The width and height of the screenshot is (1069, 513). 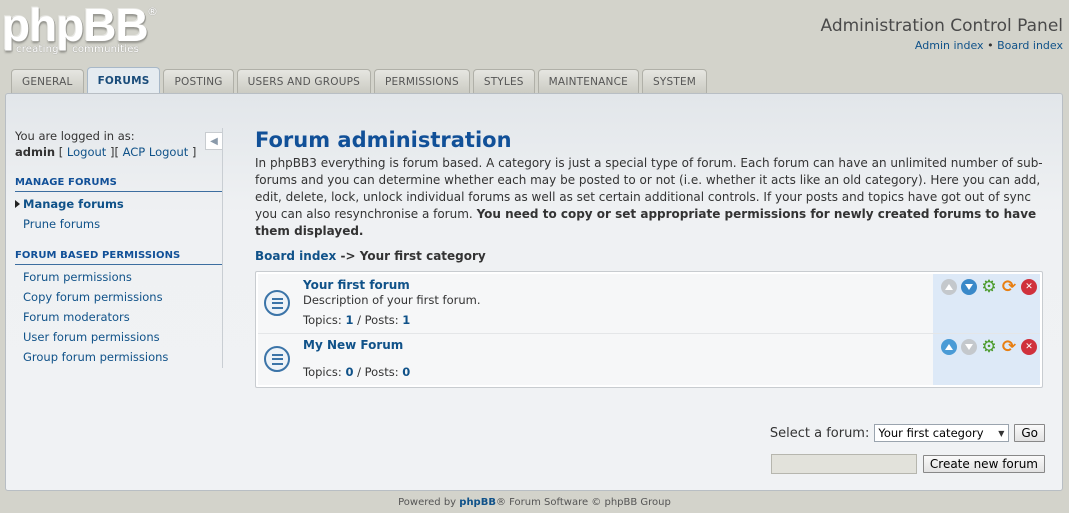 What do you see at coordinates (1029, 433) in the screenshot?
I see `go-button: Go` at bounding box center [1029, 433].